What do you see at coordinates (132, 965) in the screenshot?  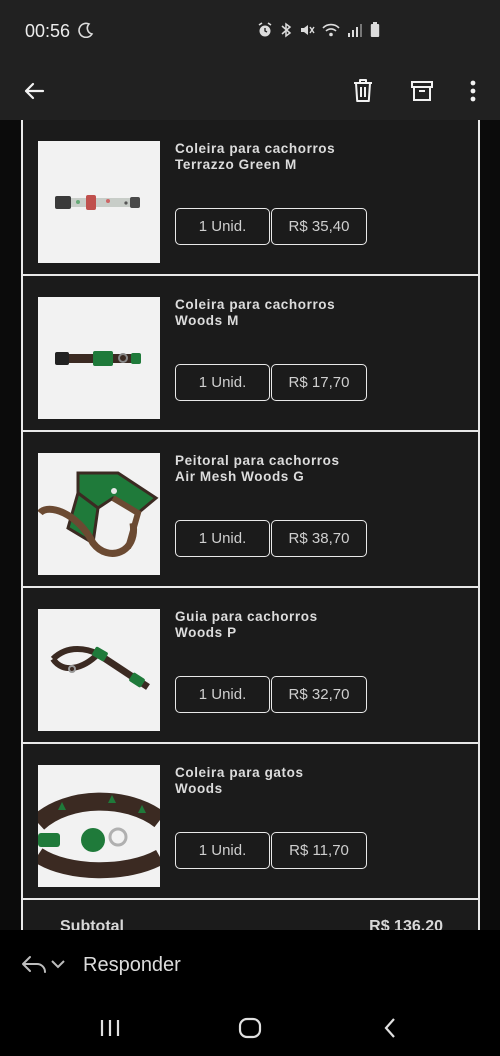 I see `reply-label: Responder` at bounding box center [132, 965].